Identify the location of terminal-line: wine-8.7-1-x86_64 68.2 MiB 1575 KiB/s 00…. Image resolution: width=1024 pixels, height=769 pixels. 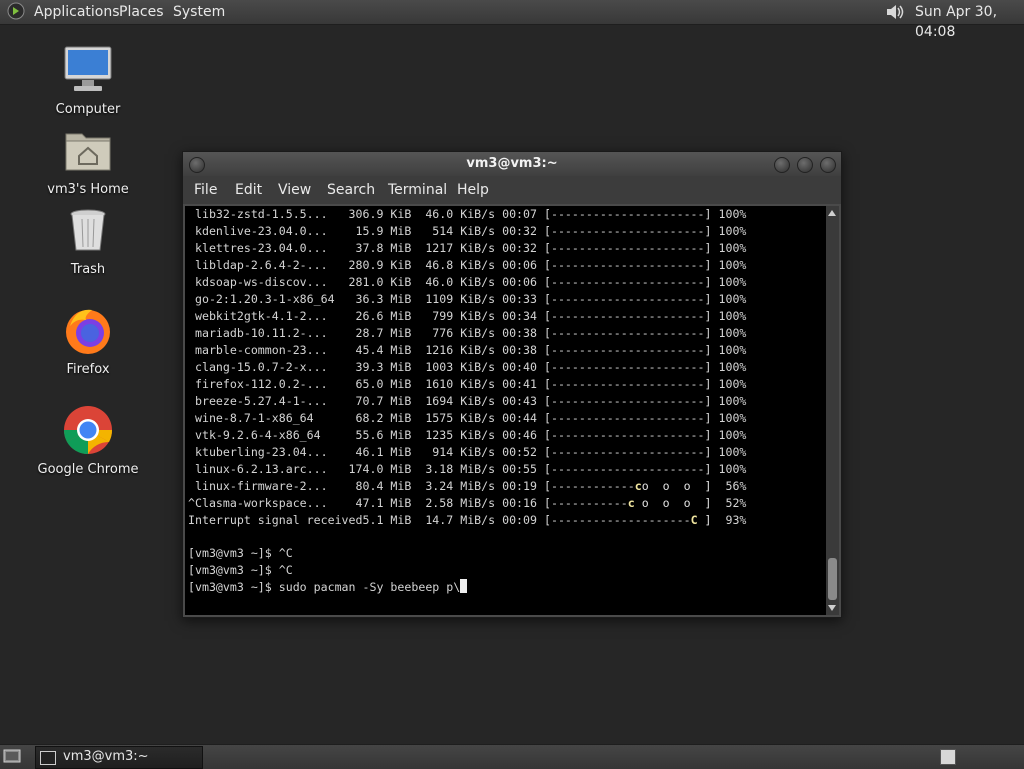
(467, 418).